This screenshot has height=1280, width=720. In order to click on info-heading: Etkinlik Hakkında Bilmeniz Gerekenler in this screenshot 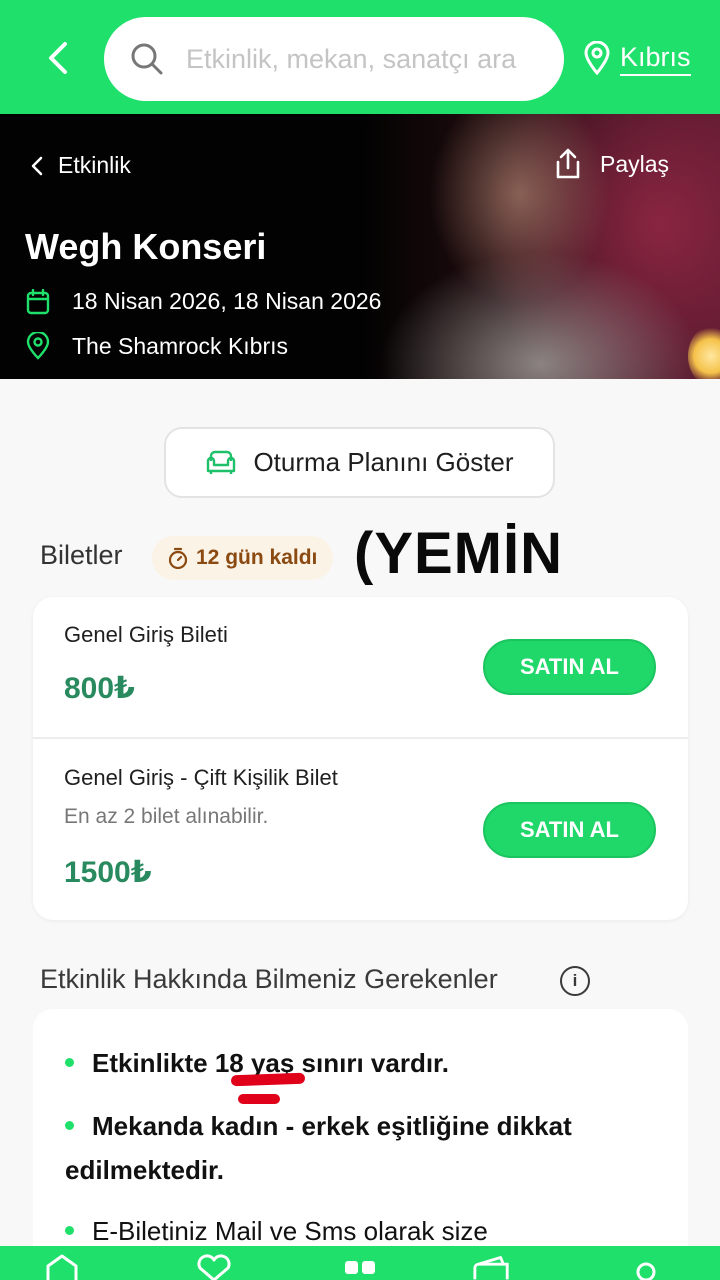, I will do `click(269, 979)`.